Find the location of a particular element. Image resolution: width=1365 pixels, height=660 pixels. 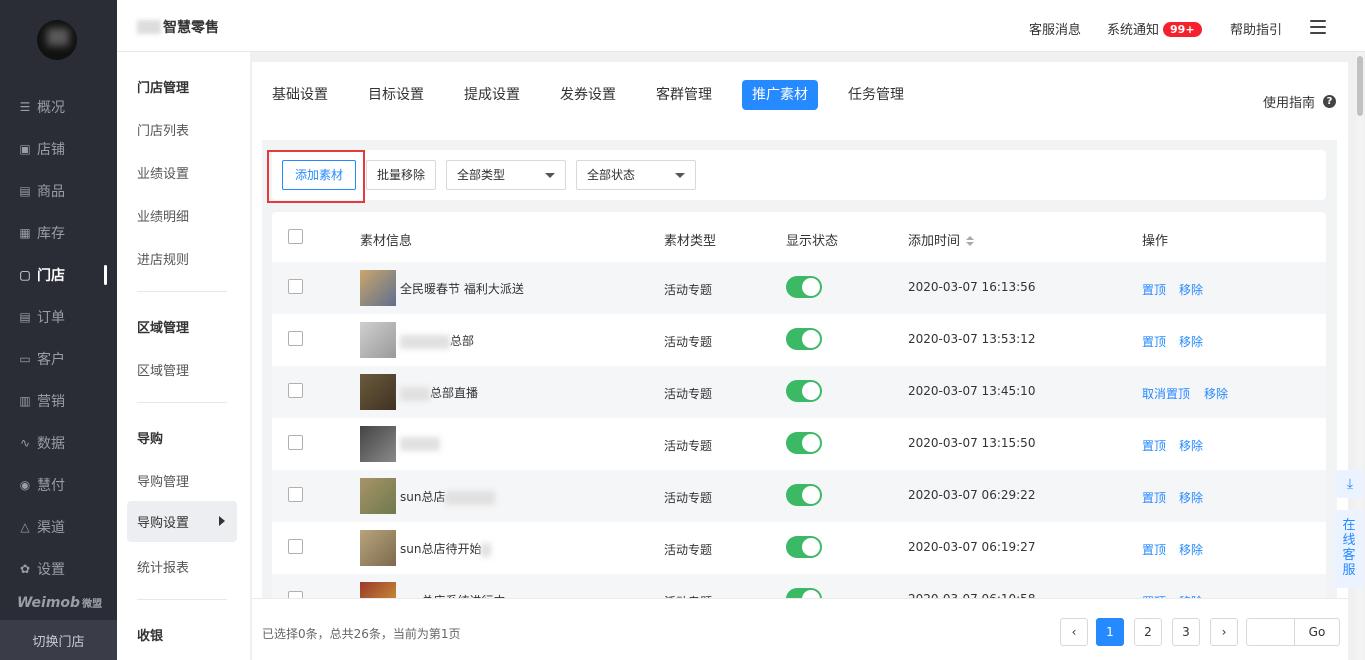

subnav-item-perf-settings: 业绩设置 is located at coordinates (163, 172).